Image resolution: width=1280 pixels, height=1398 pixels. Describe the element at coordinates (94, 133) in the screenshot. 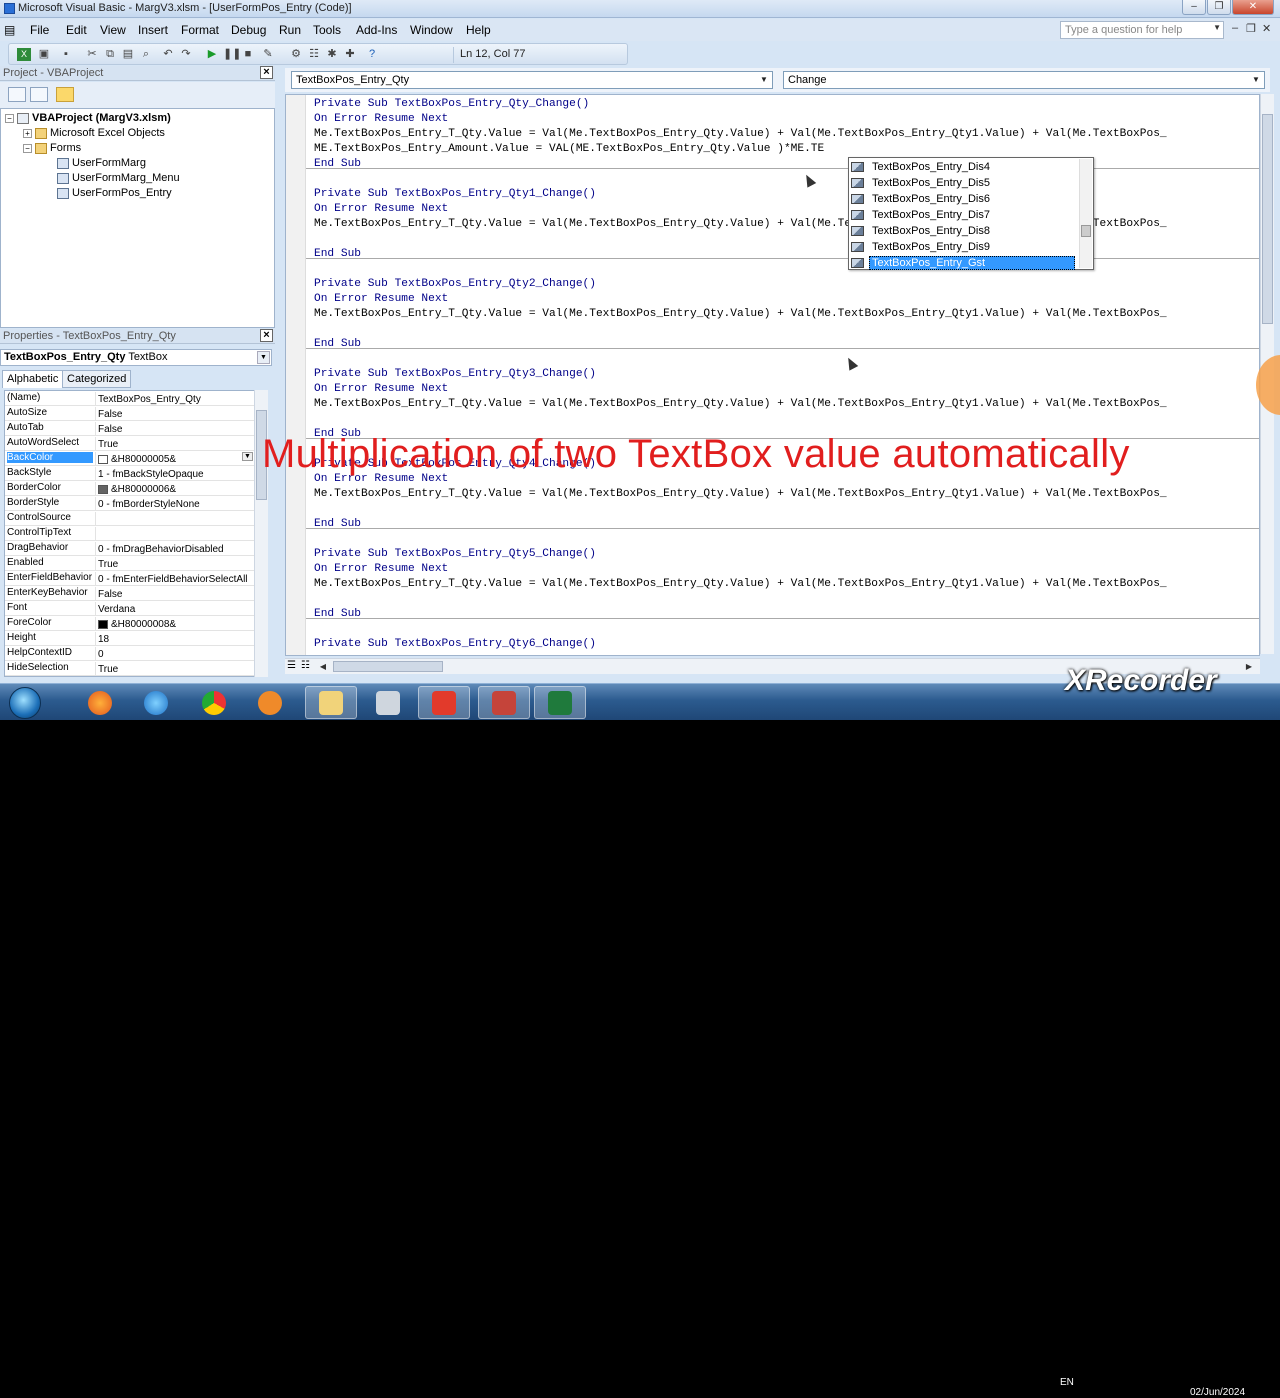

I see `tree-item-excel-objects: + Microsoft Excel Objects` at that location.